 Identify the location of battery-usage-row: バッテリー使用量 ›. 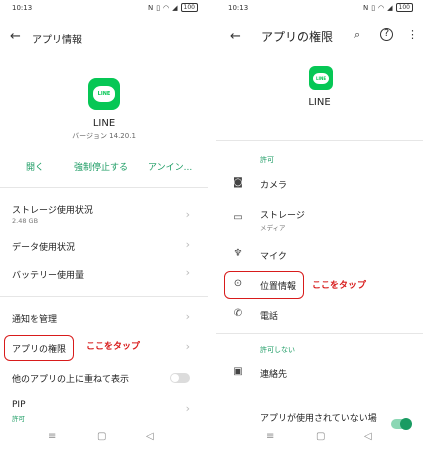
(104, 275).